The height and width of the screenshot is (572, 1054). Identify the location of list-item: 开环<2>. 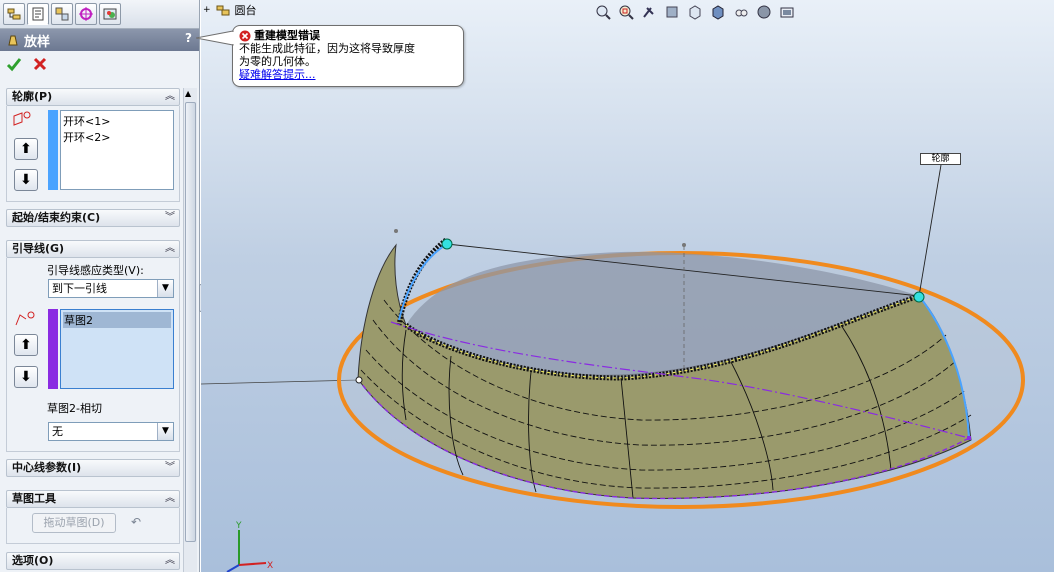
(117, 137).